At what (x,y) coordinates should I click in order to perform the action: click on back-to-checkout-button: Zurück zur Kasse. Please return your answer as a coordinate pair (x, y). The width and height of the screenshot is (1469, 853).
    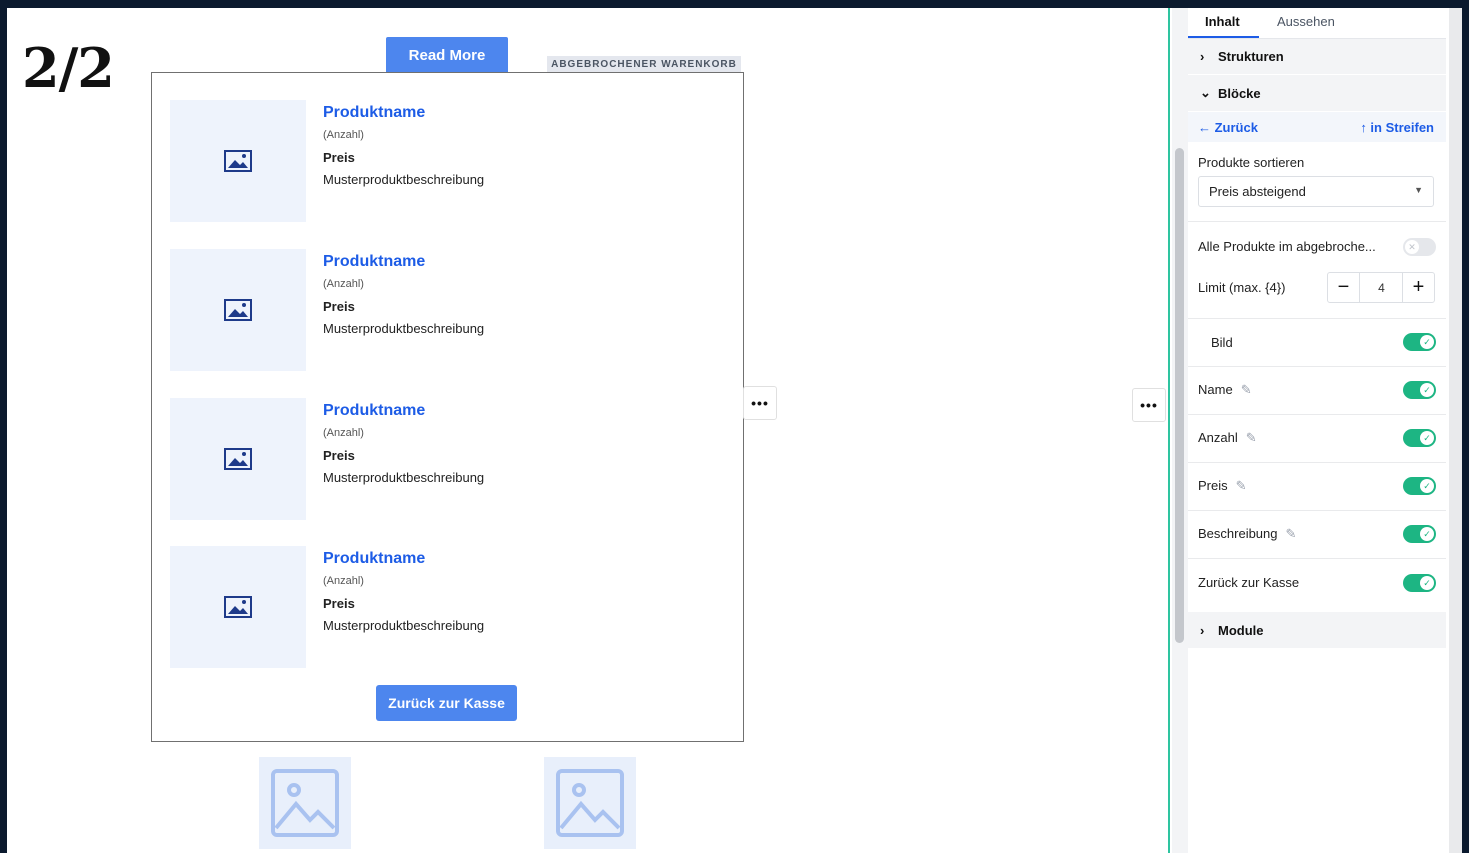
    Looking at the image, I should click on (446, 703).